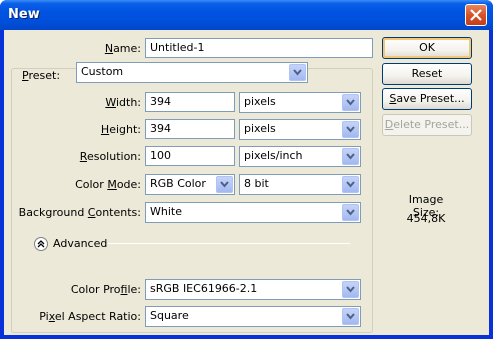  I want to click on pixel-aspect-ratio-label: Pixel Aspect Ratio:, so click(90, 316).